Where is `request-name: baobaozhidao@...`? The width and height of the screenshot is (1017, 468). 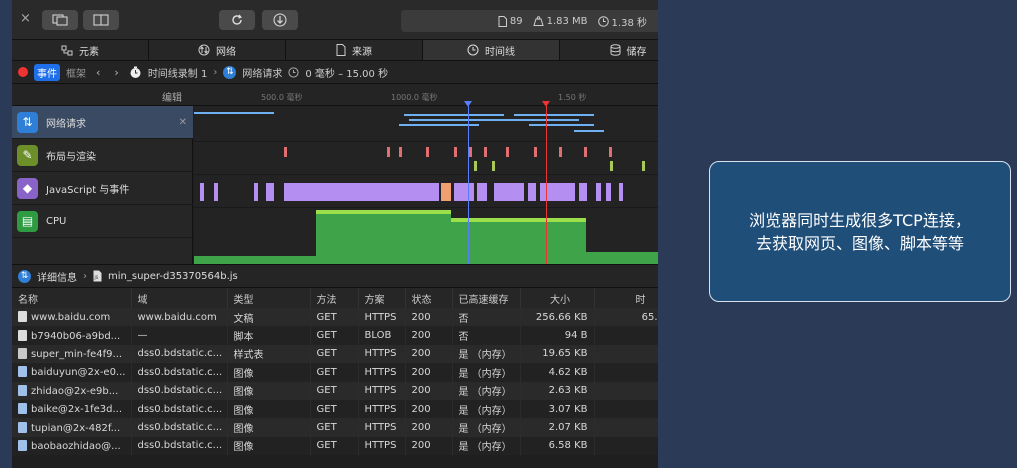
request-name: baobaozhidao@... is located at coordinates (76, 446).